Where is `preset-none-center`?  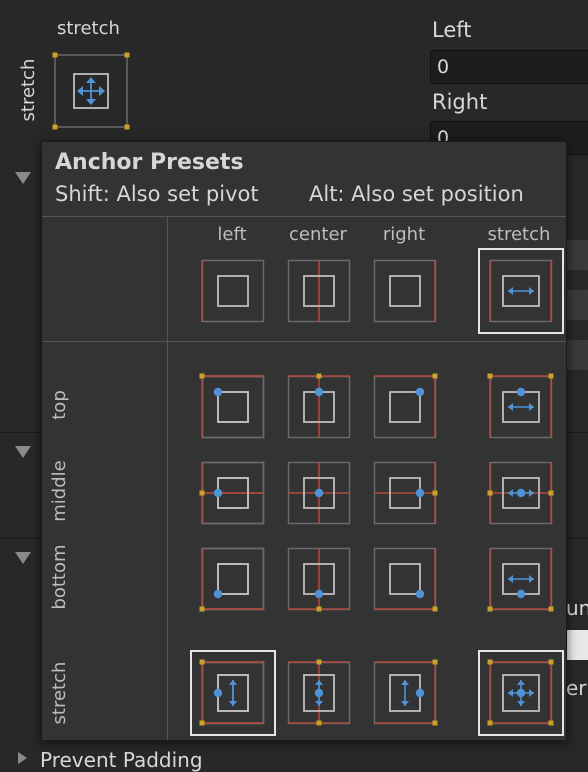 preset-none-center is located at coordinates (319, 291).